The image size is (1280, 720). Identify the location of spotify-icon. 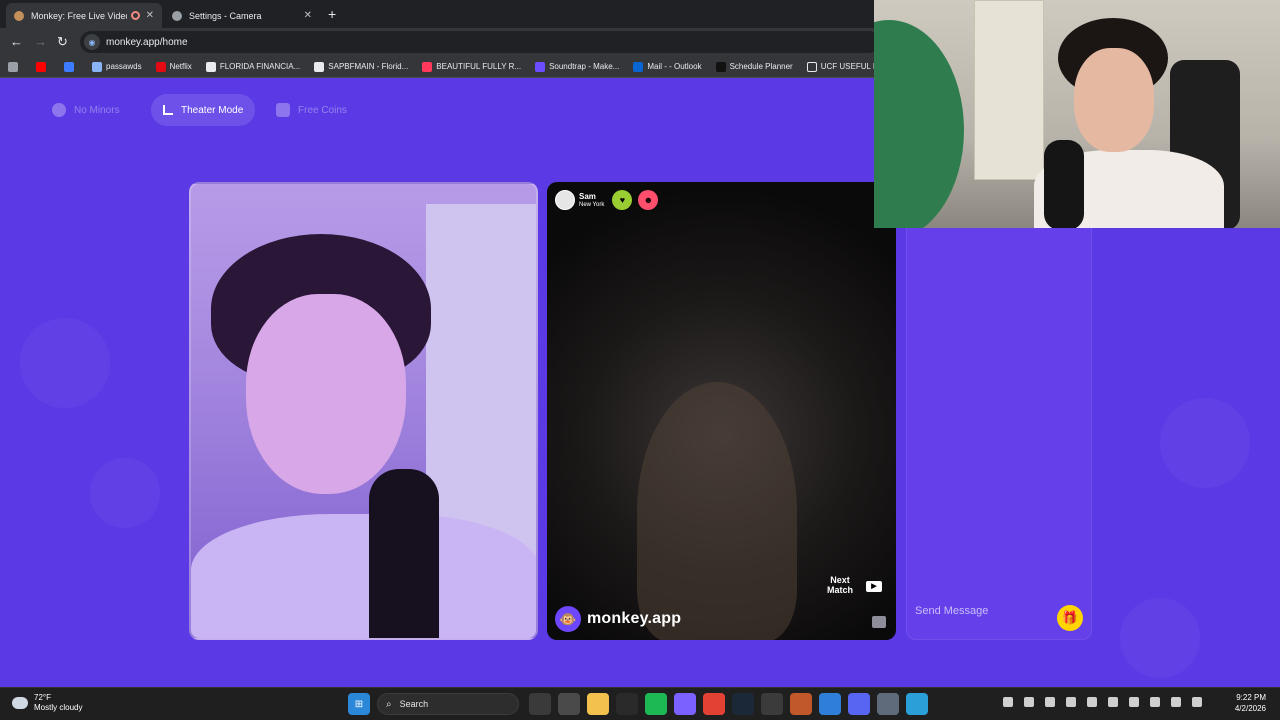
(656, 704).